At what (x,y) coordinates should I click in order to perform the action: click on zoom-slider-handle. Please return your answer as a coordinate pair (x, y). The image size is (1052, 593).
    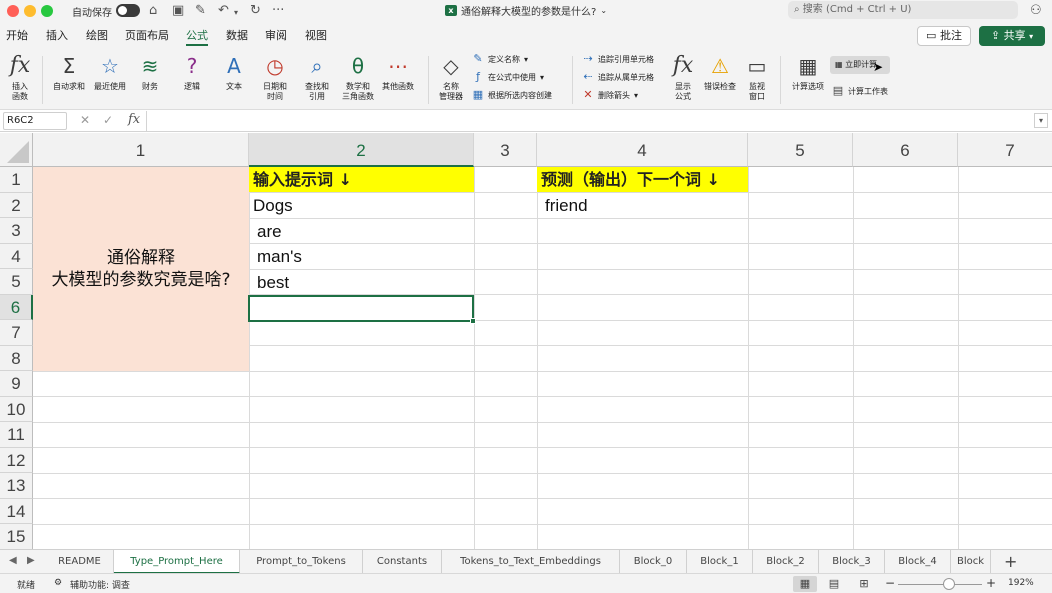
    Looking at the image, I should click on (949, 584).